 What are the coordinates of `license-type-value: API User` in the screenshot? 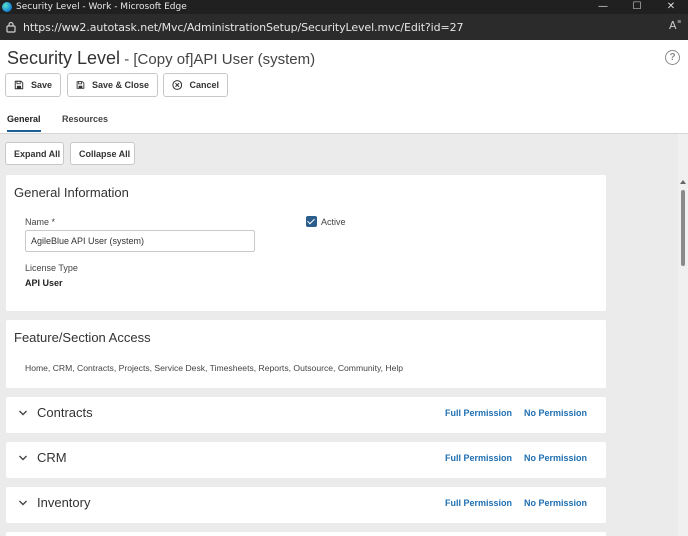 It's located at (44, 283).